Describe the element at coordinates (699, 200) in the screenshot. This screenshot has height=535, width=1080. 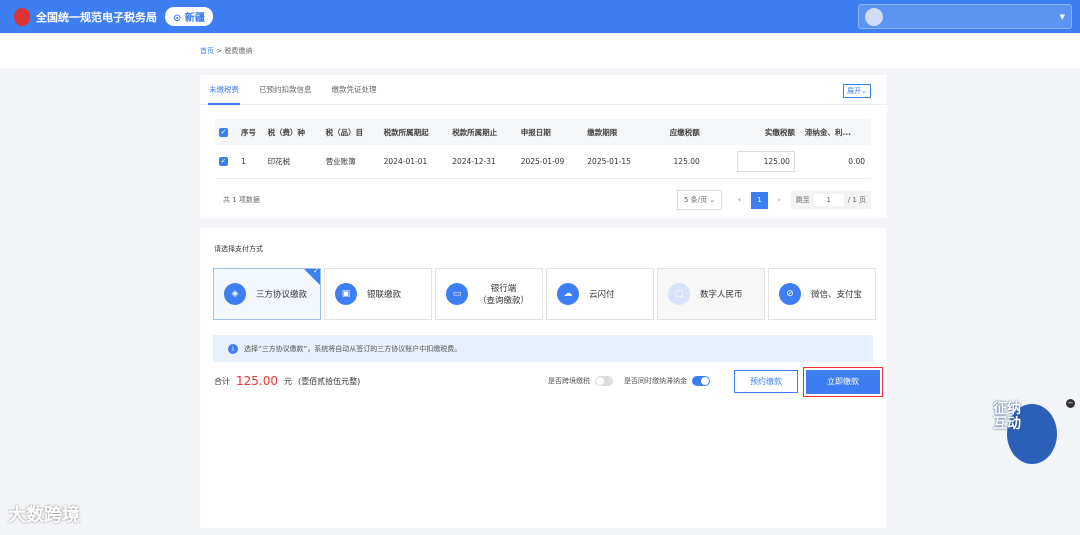
I see `page-size-select: 5 条/页 ⌄` at that location.